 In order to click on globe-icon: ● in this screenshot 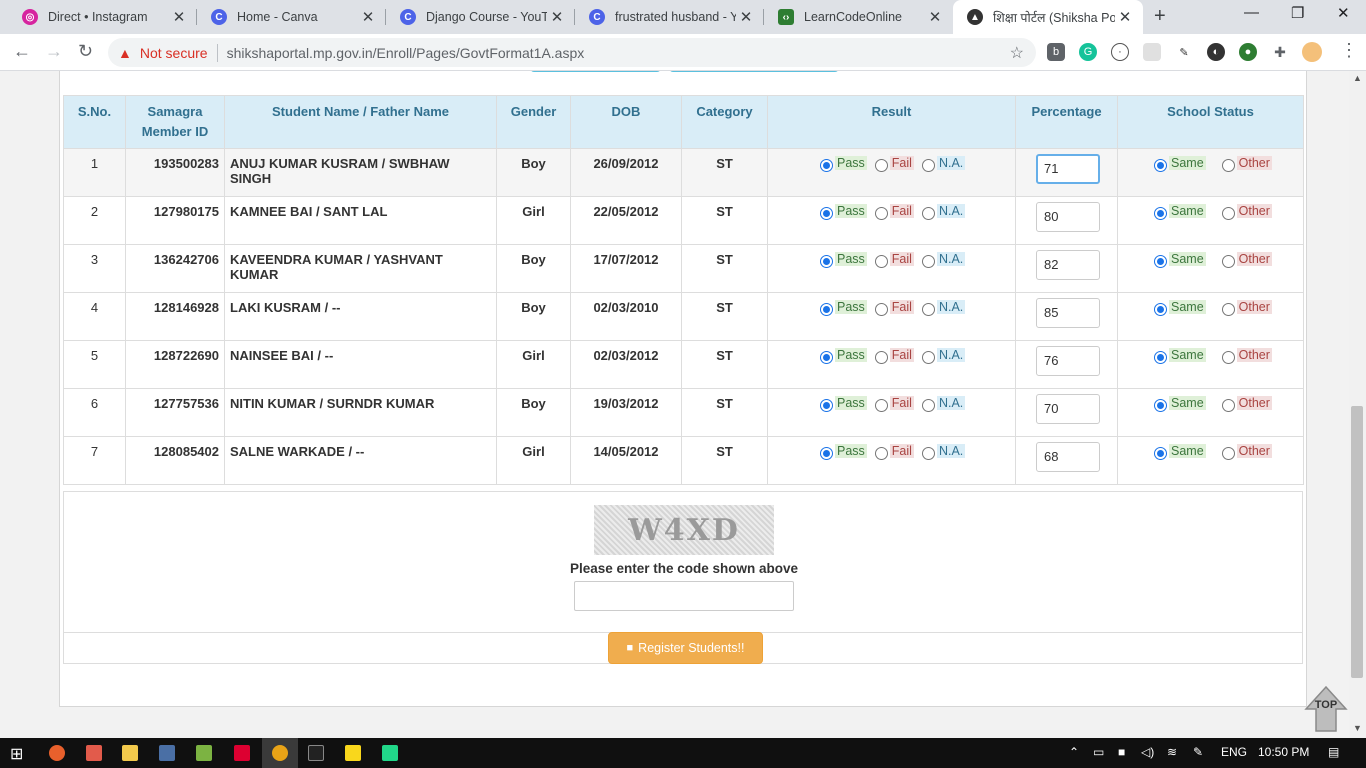, I will do `click(1248, 52)`.